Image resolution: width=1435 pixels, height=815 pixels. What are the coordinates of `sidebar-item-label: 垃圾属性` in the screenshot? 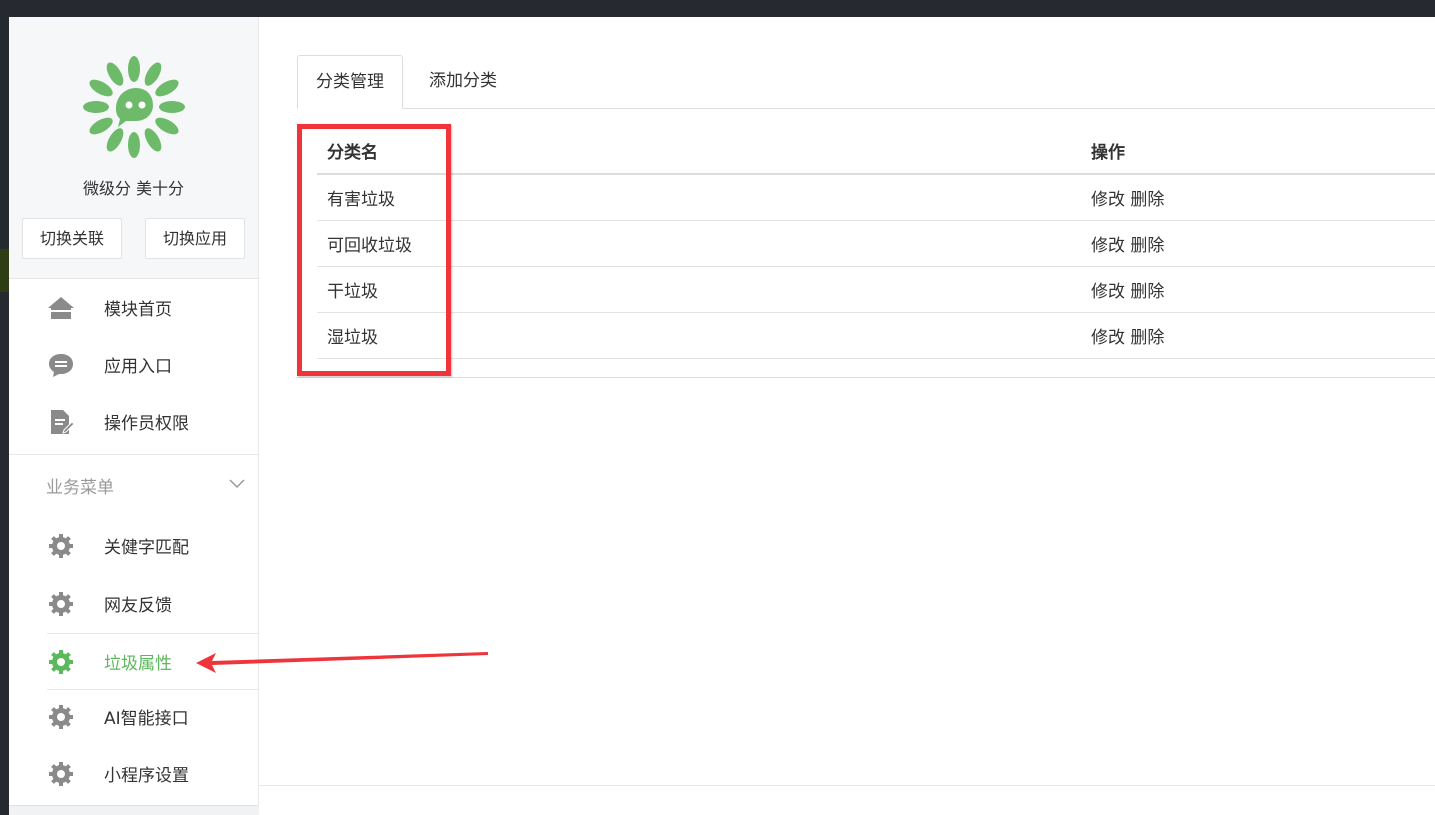 It's located at (138, 664).